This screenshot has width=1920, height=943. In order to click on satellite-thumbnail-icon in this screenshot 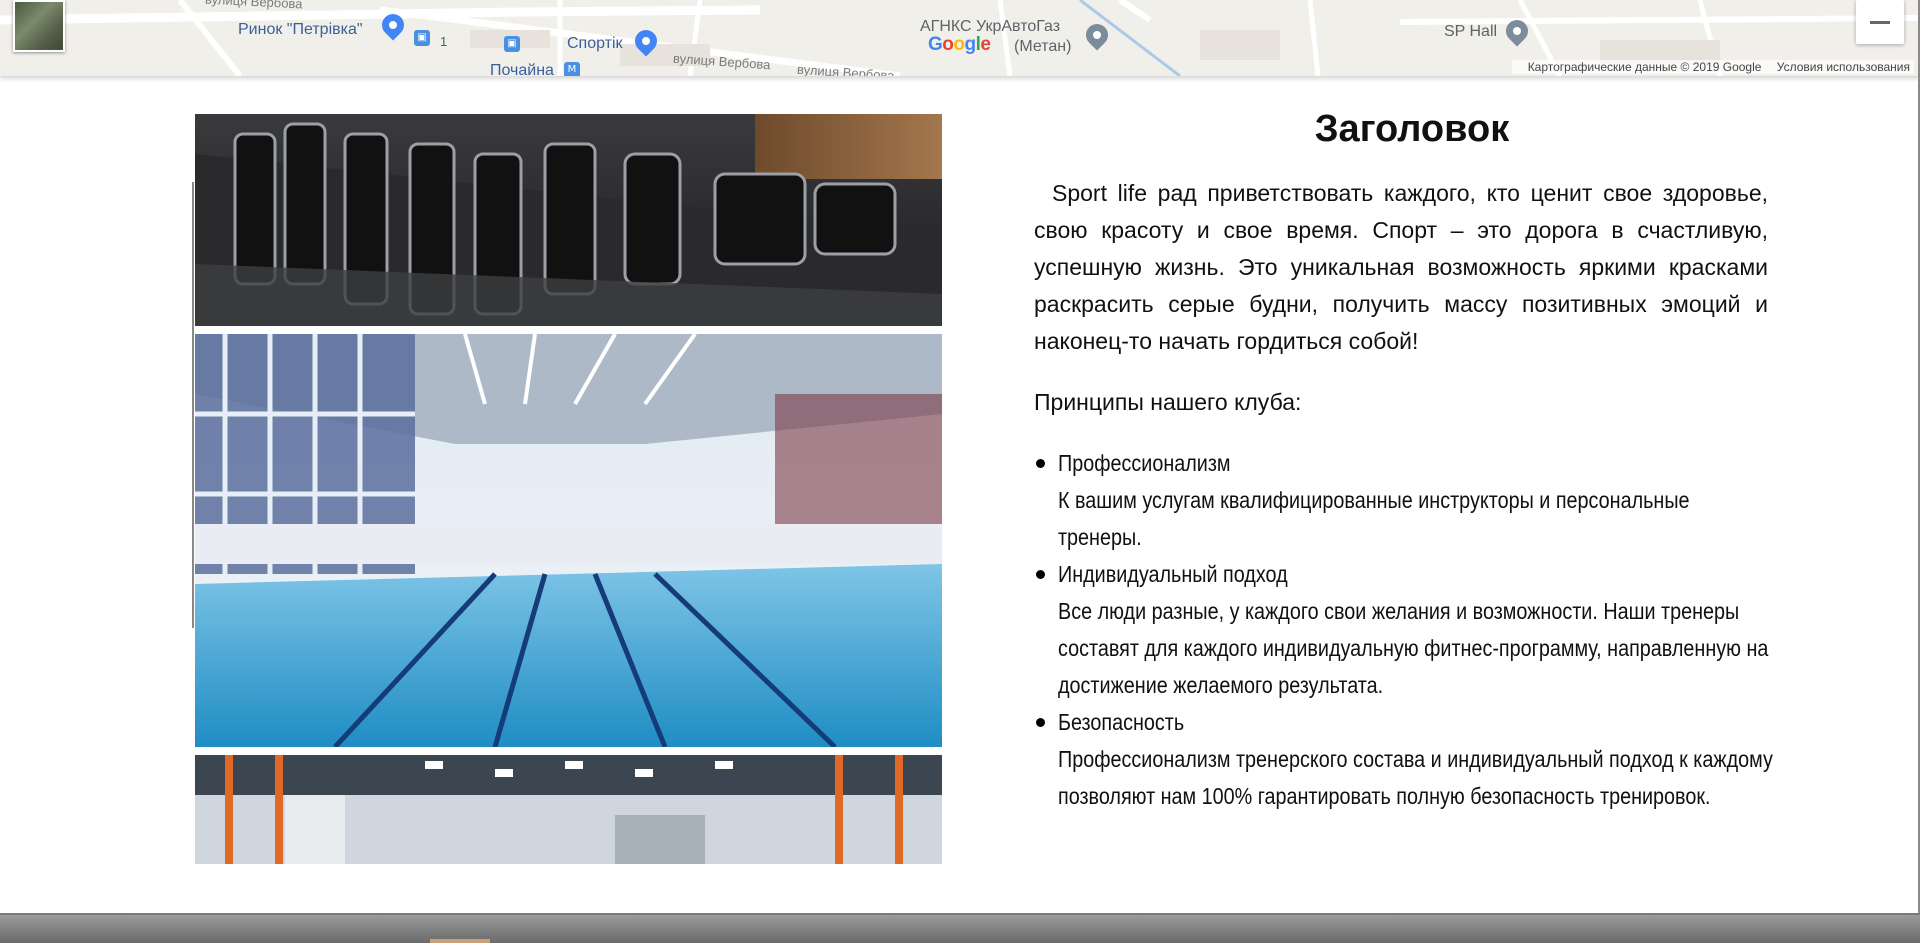, I will do `click(39, 26)`.